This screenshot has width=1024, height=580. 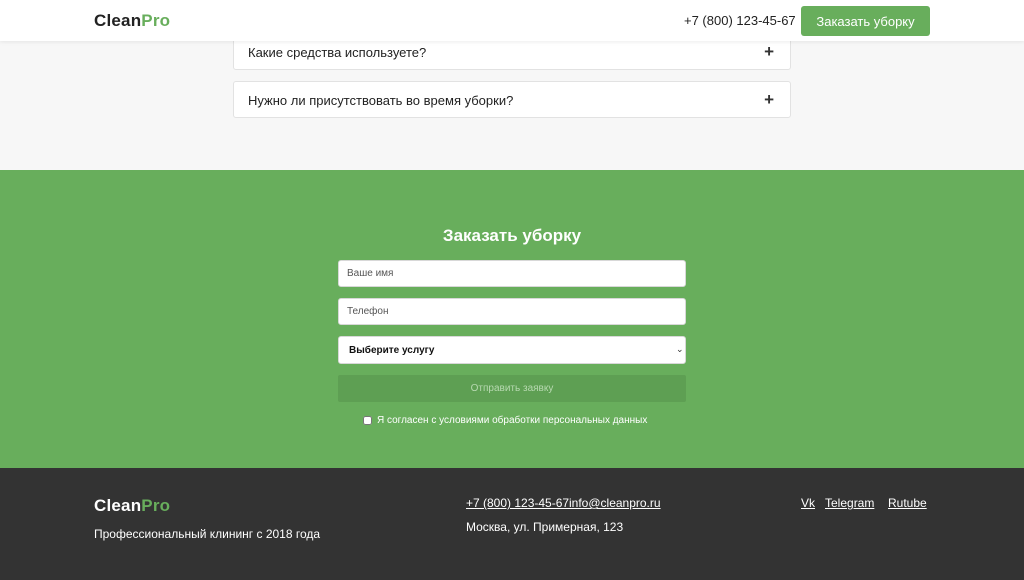 What do you see at coordinates (512, 235) in the screenshot?
I see `order-title: Заказать уборку` at bounding box center [512, 235].